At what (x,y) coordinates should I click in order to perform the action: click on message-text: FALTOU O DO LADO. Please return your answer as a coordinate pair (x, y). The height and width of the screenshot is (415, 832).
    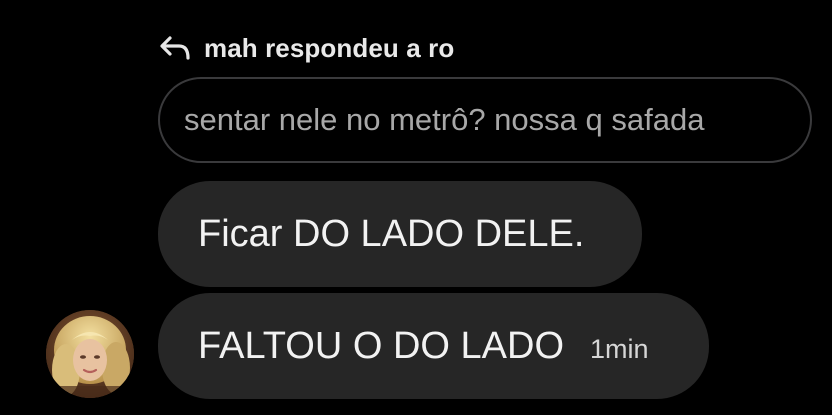
    Looking at the image, I should click on (381, 345).